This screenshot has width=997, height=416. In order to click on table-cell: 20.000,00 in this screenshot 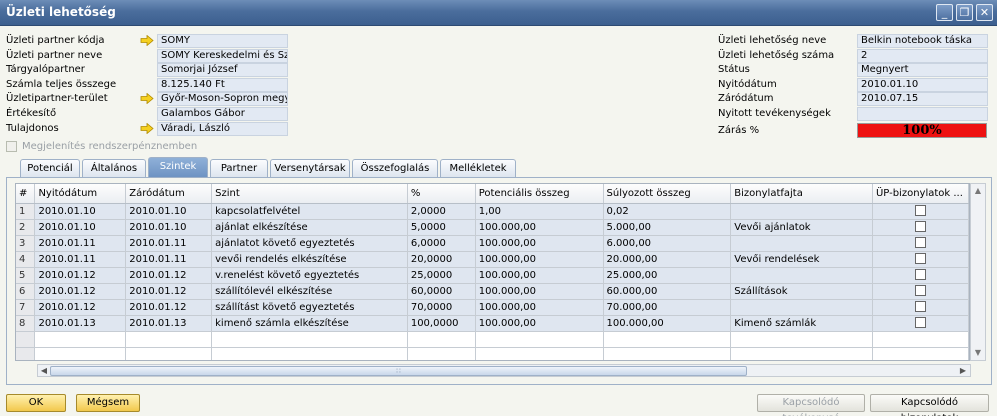, I will do `click(667, 259)`.